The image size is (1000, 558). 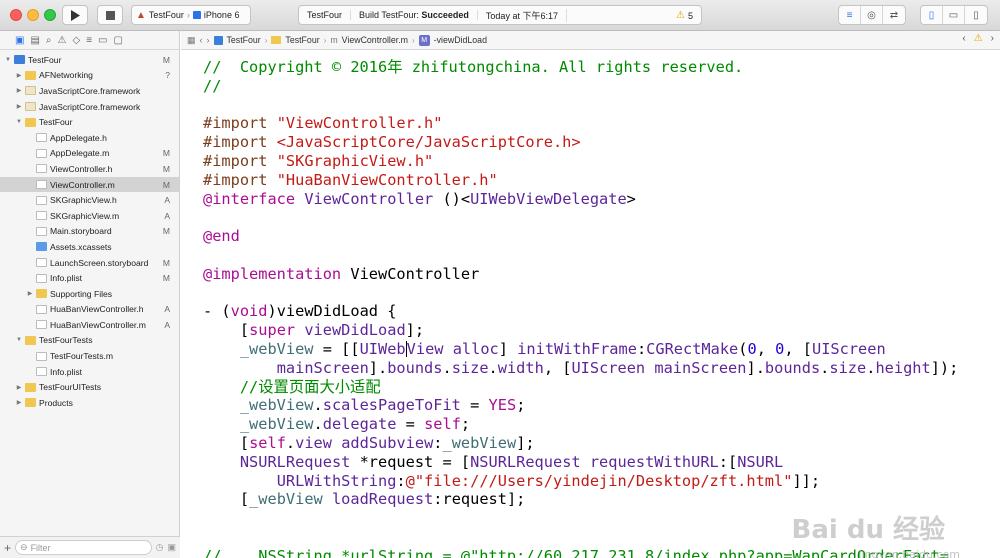 I want to click on file-tree-label: JavaScriptCore.framework, so click(x=90, y=90).